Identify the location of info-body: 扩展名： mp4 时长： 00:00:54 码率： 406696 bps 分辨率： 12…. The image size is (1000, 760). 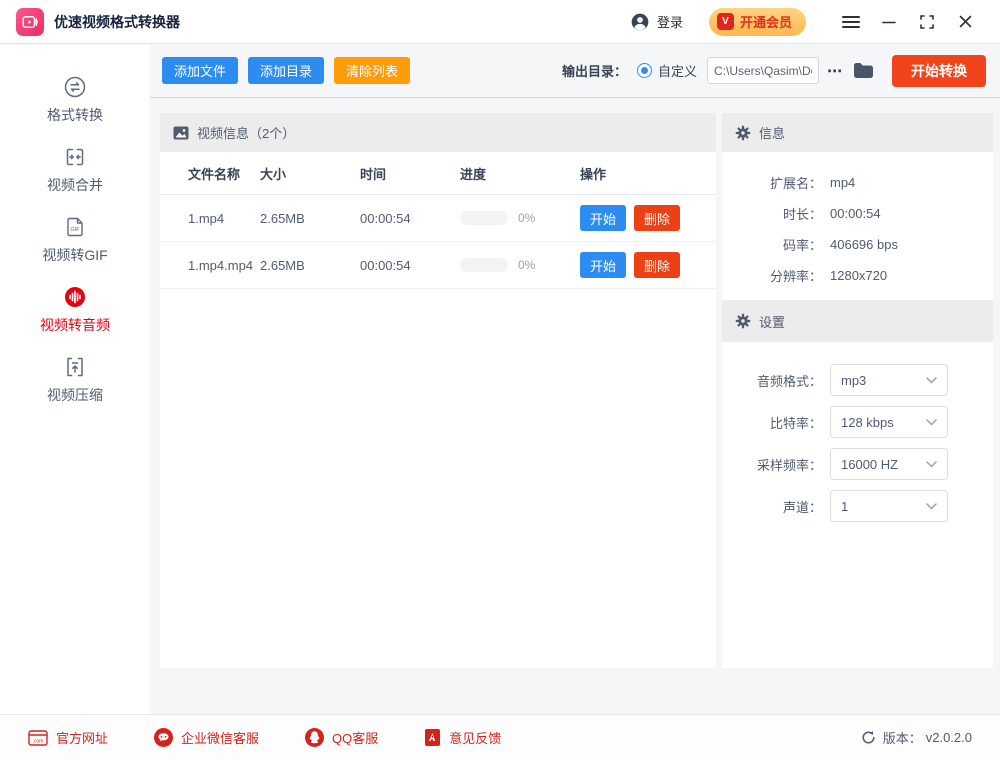
(857, 226).